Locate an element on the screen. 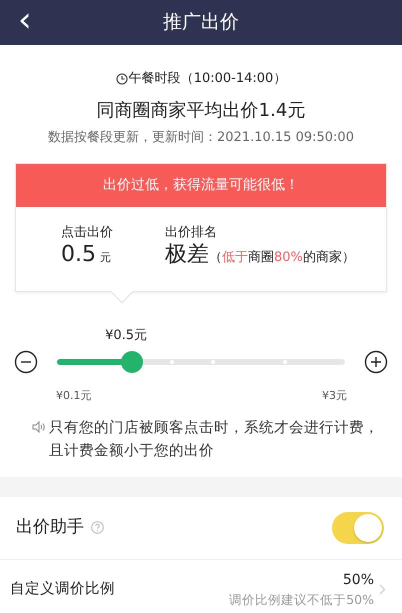 Image resolution: width=402 pixels, height=613 pixels. average-bid-text: 同商圈商家平均出价1.4元 is located at coordinates (201, 110).